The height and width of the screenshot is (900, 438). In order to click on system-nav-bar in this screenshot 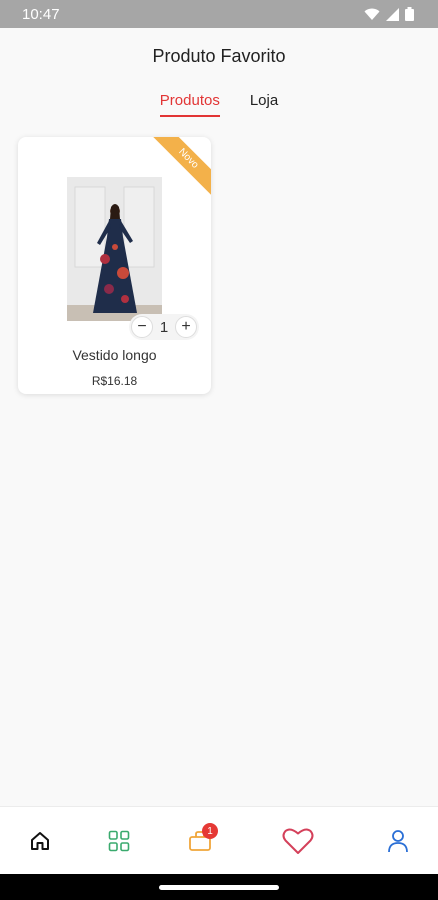, I will do `click(219, 887)`.